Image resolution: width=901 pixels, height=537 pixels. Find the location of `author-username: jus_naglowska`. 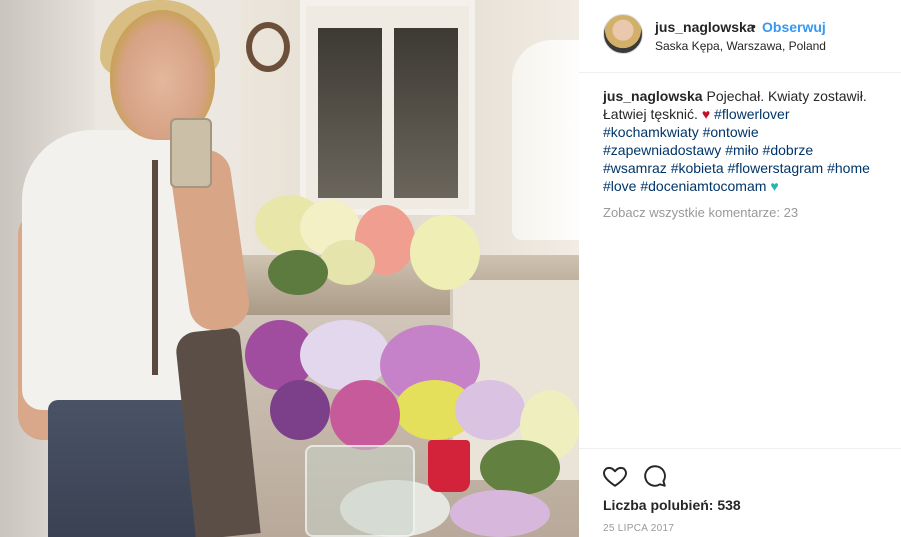

author-username: jus_naglowska is located at coordinates (705, 27).